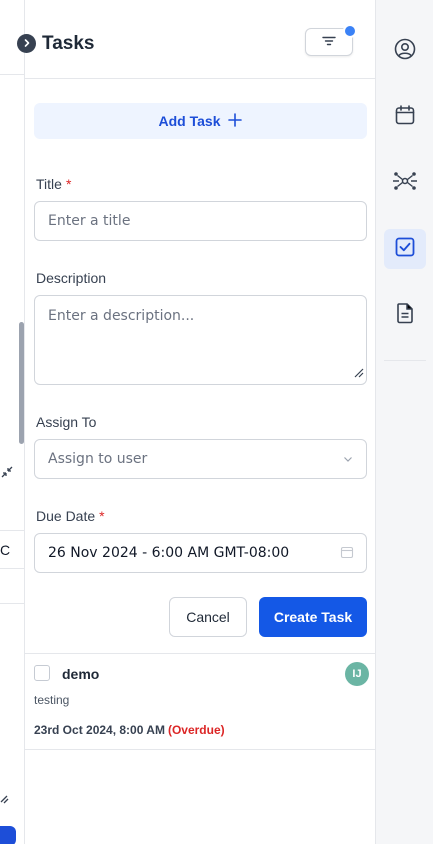 The image size is (433, 844). I want to click on plus-icon, so click(235, 121).